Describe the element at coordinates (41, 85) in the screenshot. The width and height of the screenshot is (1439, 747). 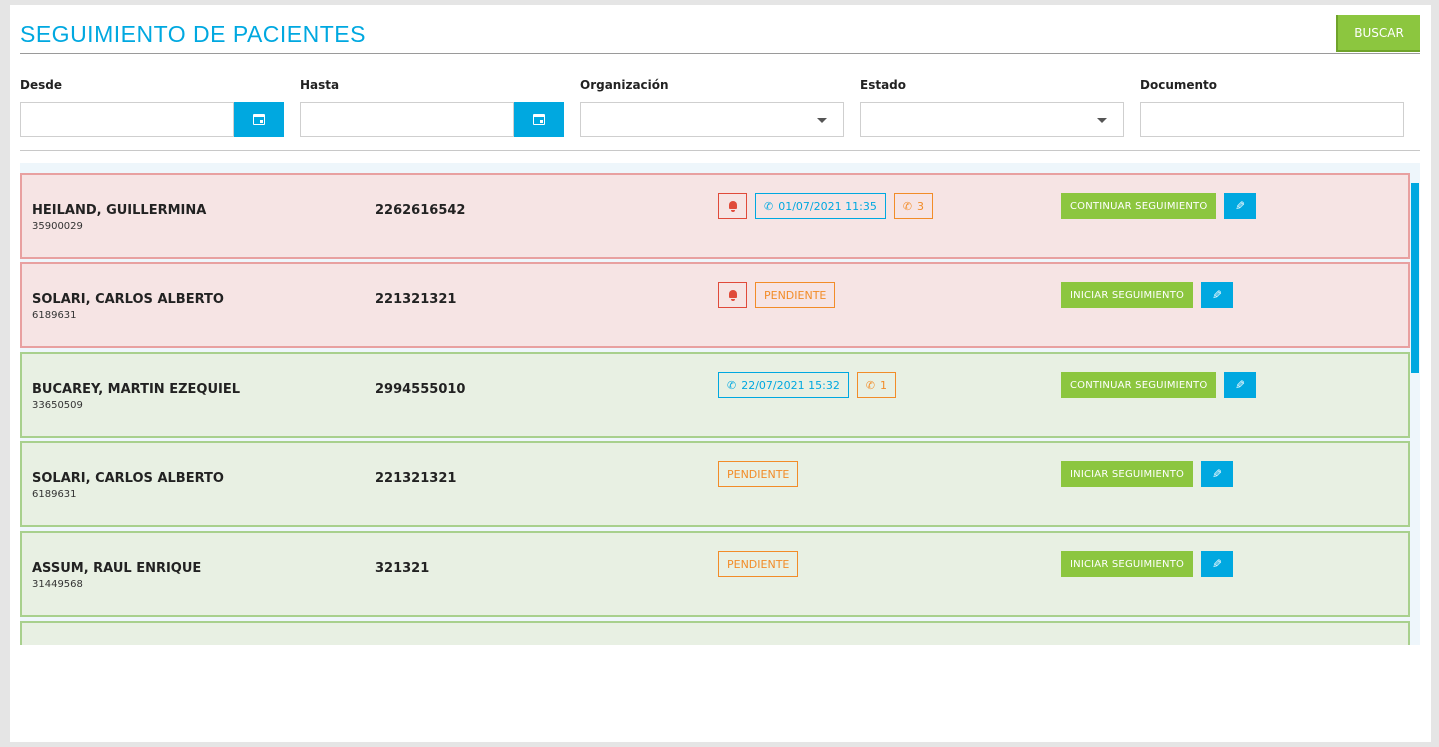
I see `desde-label: Desde` at that location.